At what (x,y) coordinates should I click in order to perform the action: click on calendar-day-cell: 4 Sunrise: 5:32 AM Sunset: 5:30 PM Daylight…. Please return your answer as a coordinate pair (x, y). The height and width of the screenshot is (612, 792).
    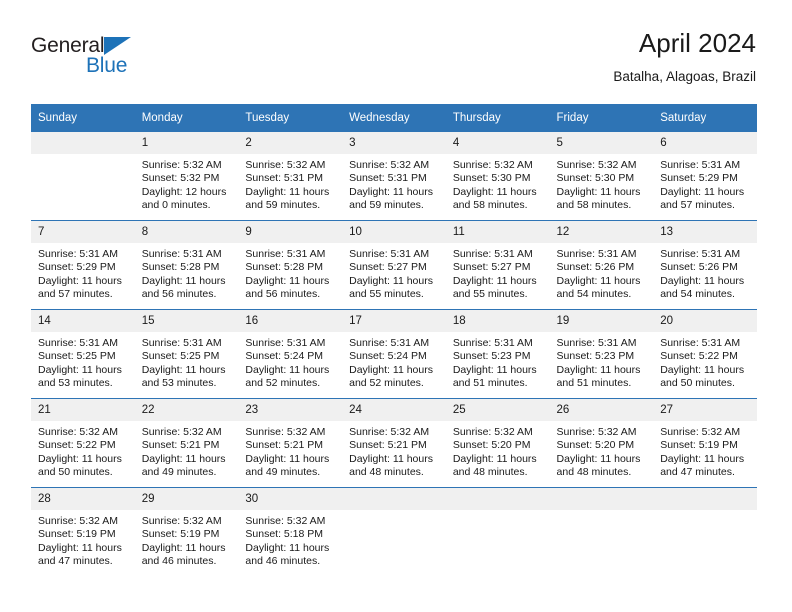
    Looking at the image, I should click on (497, 176).